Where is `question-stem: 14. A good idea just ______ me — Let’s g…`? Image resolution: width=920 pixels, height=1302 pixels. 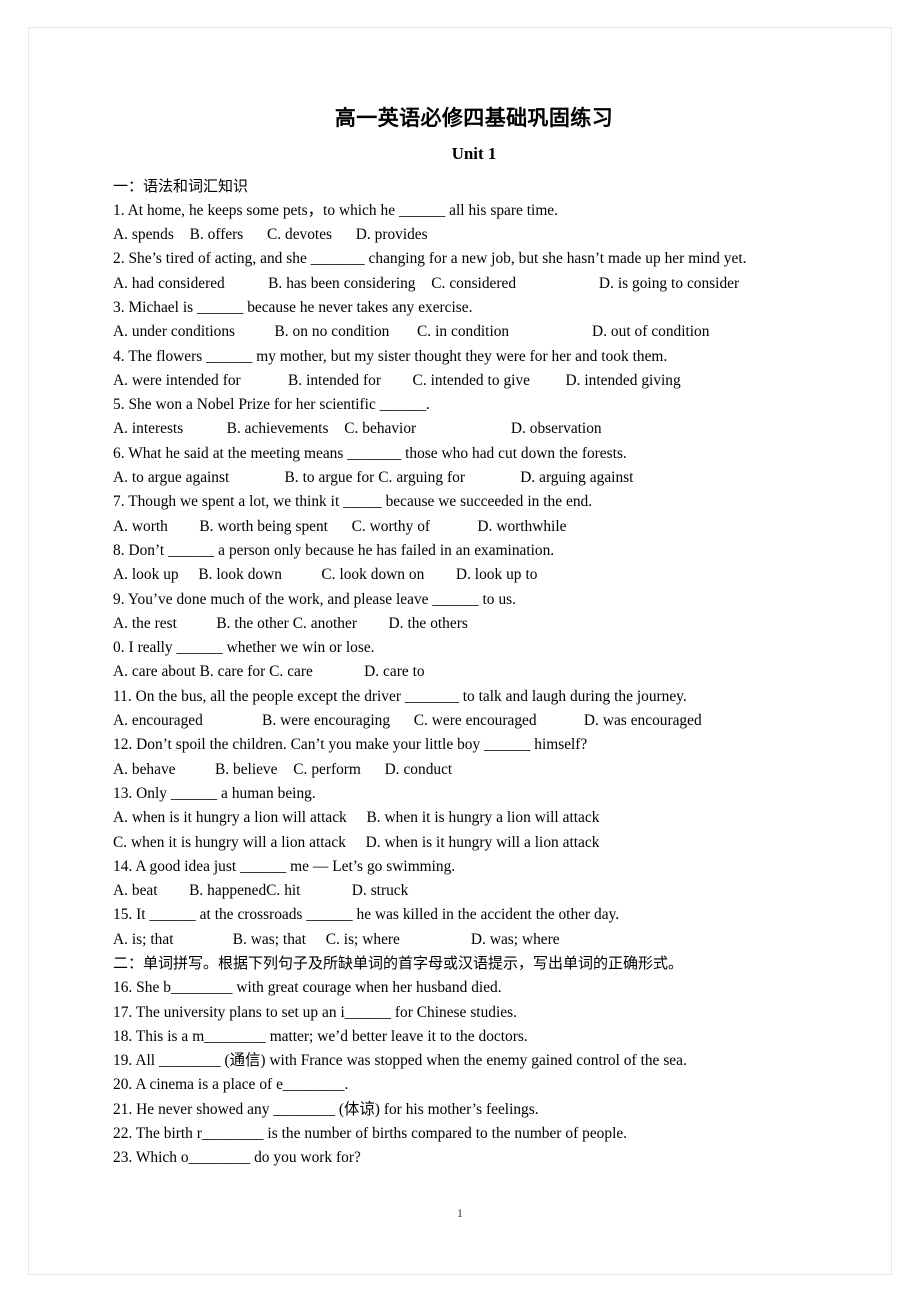
question-stem: 14. A good idea just ______ me — Let’s g… is located at coordinates (284, 866).